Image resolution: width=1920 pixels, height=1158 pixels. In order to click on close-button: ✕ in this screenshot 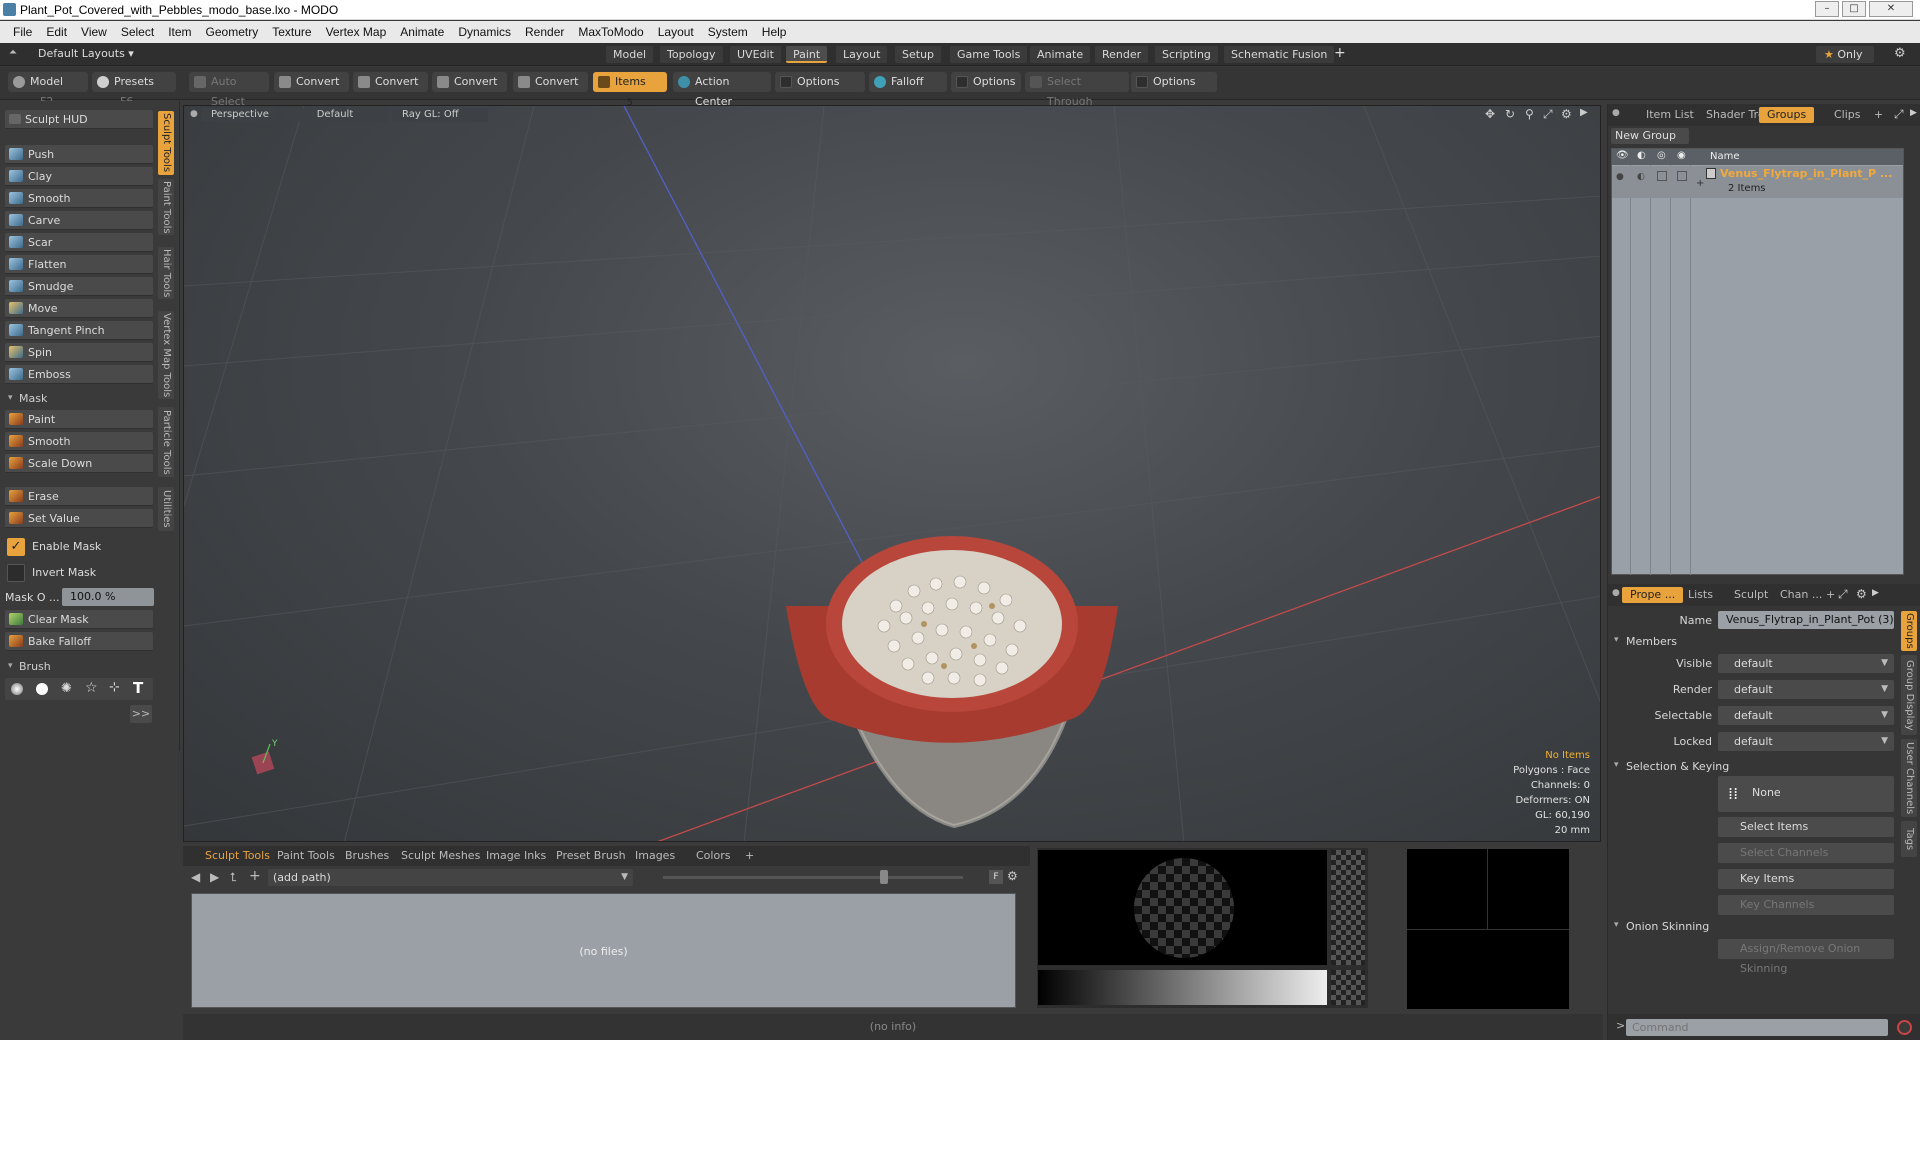, I will do `click(1891, 9)`.